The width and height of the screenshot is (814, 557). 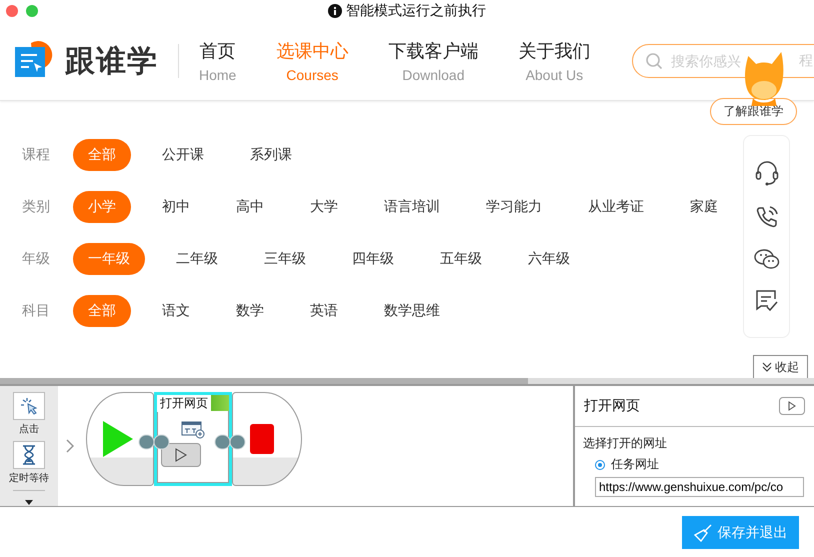 What do you see at coordinates (264, 381) in the screenshot?
I see `scrollbar-thumb` at bounding box center [264, 381].